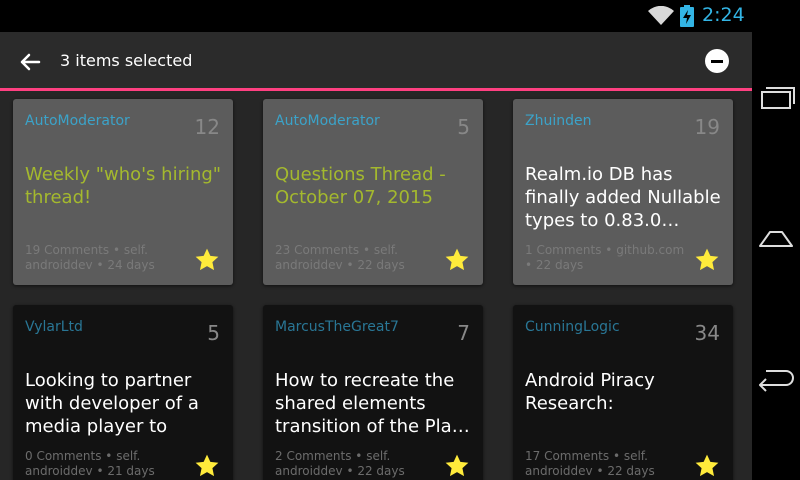 This screenshot has height=480, width=800. Describe the element at coordinates (30, 62) in the screenshot. I see `arrow-left-icon` at that location.